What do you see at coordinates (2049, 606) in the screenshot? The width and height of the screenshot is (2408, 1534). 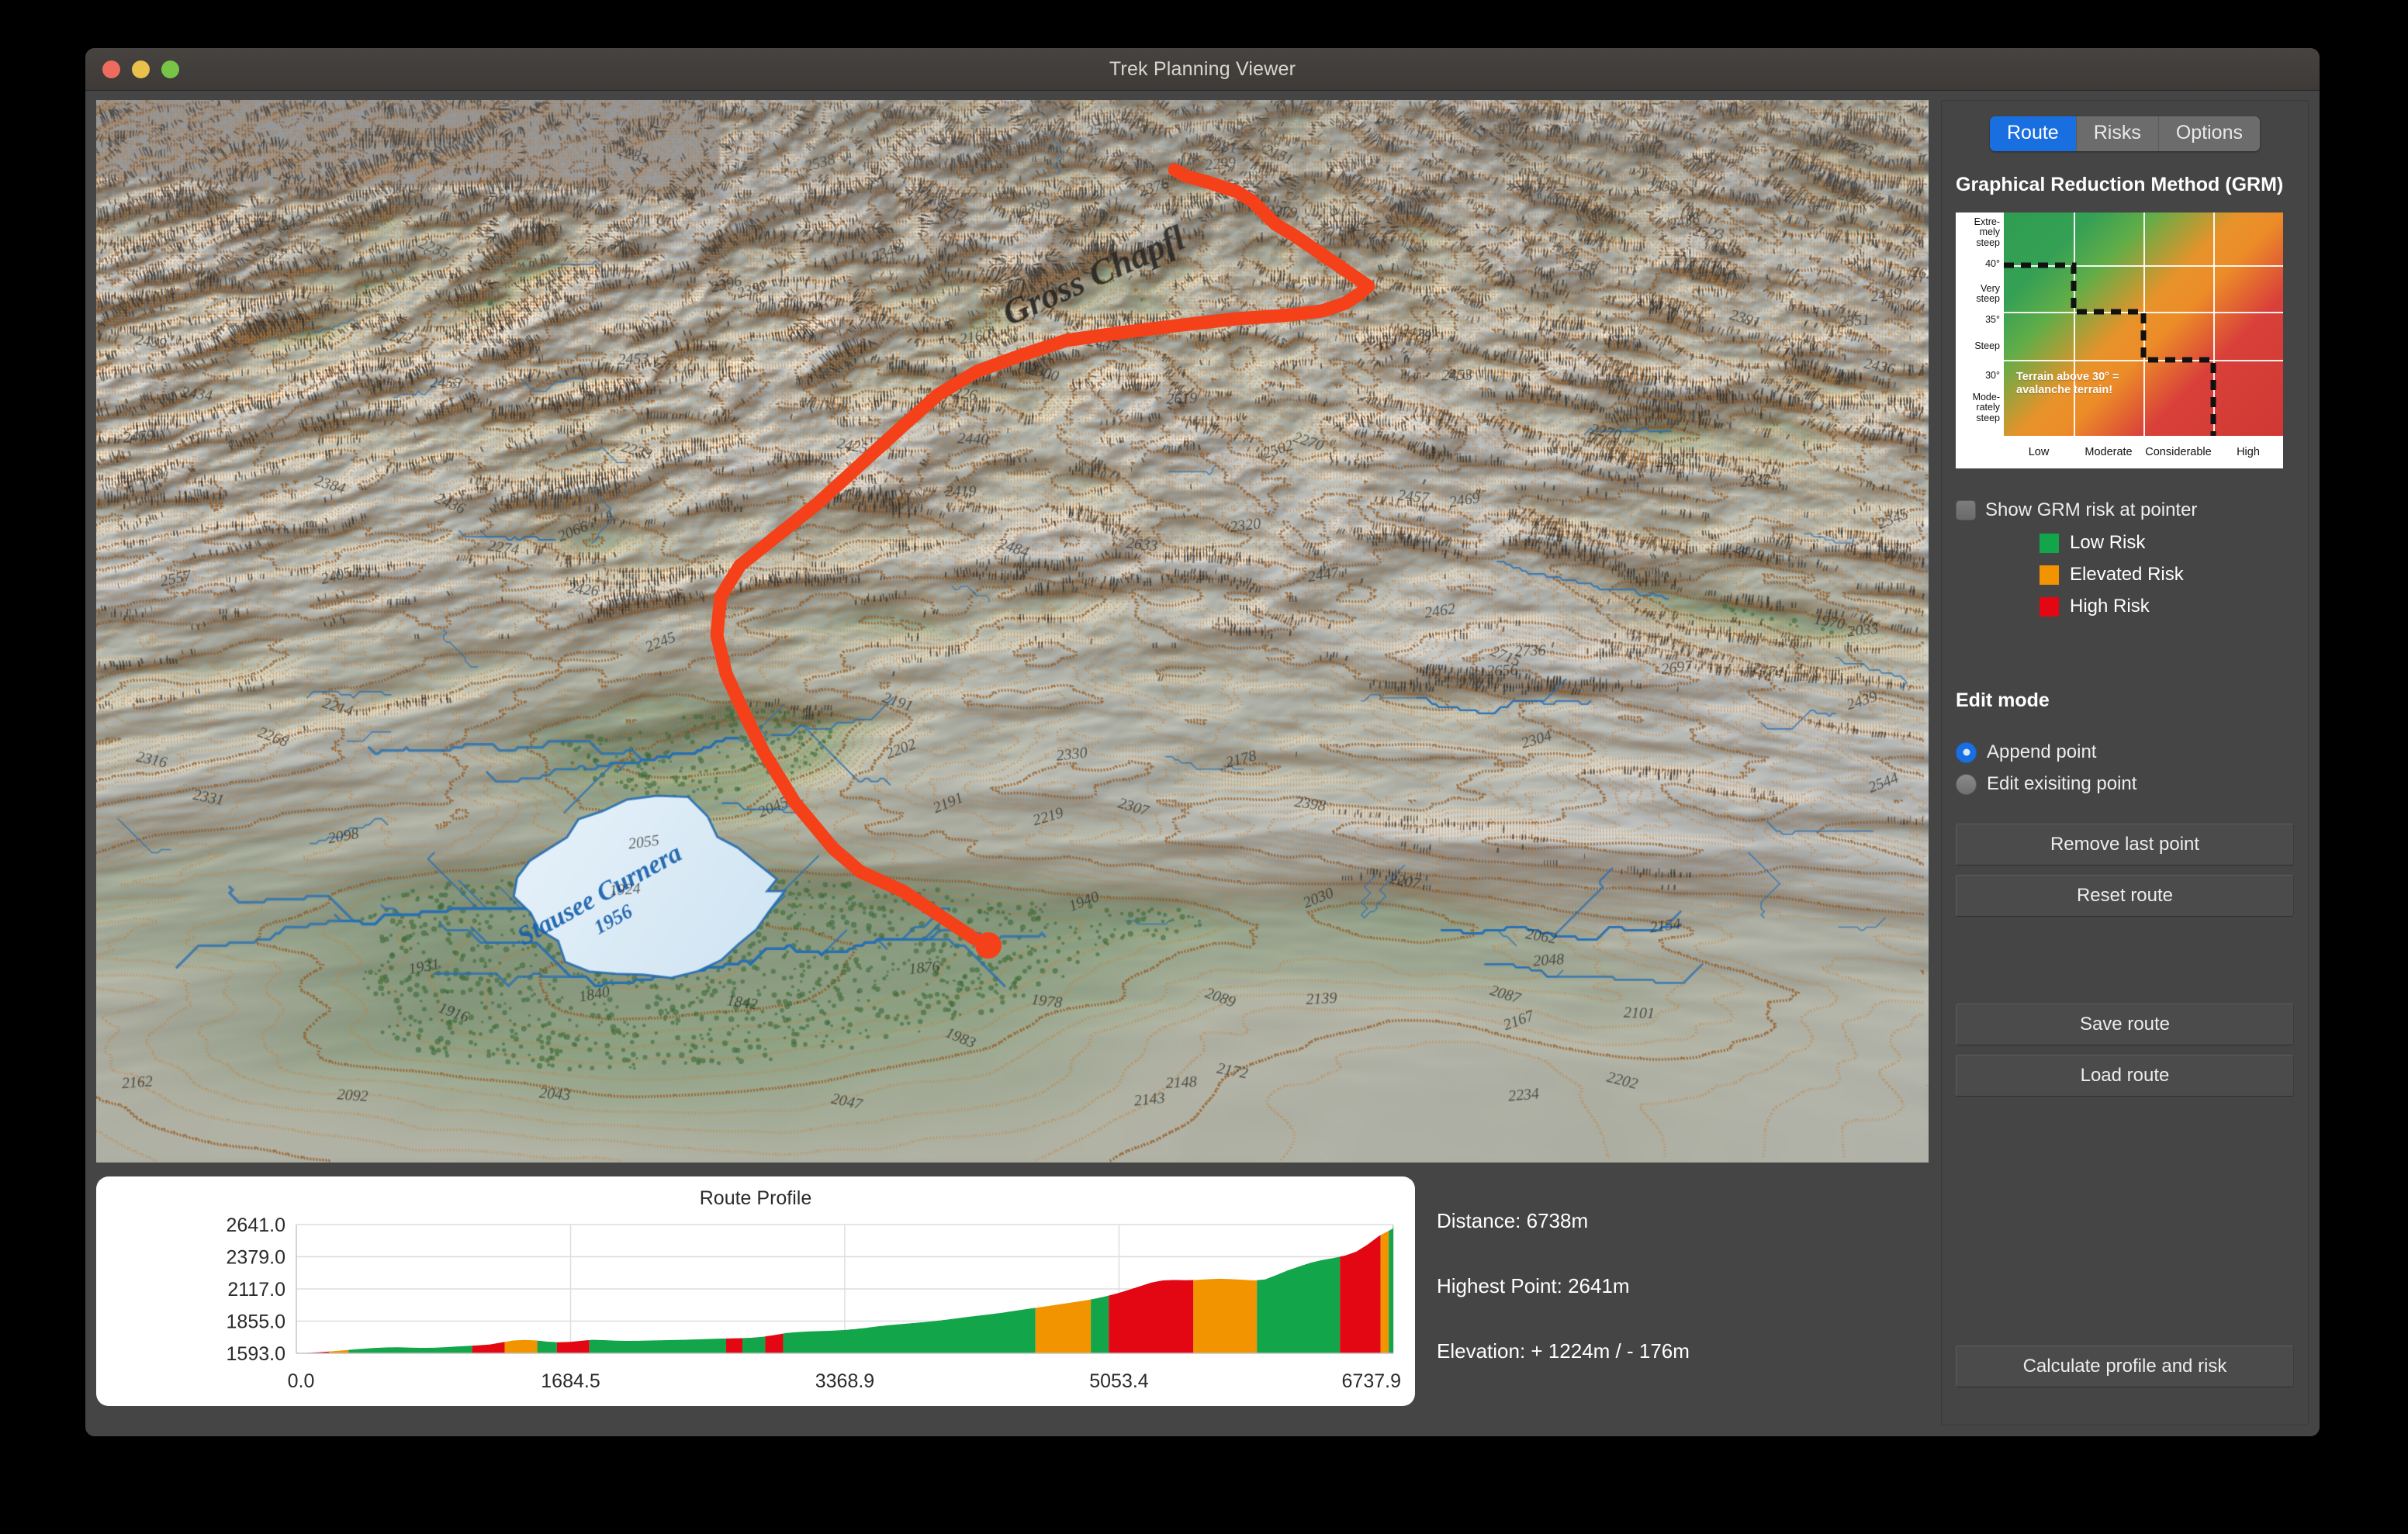 I see `high-risk-swatch-icon` at bounding box center [2049, 606].